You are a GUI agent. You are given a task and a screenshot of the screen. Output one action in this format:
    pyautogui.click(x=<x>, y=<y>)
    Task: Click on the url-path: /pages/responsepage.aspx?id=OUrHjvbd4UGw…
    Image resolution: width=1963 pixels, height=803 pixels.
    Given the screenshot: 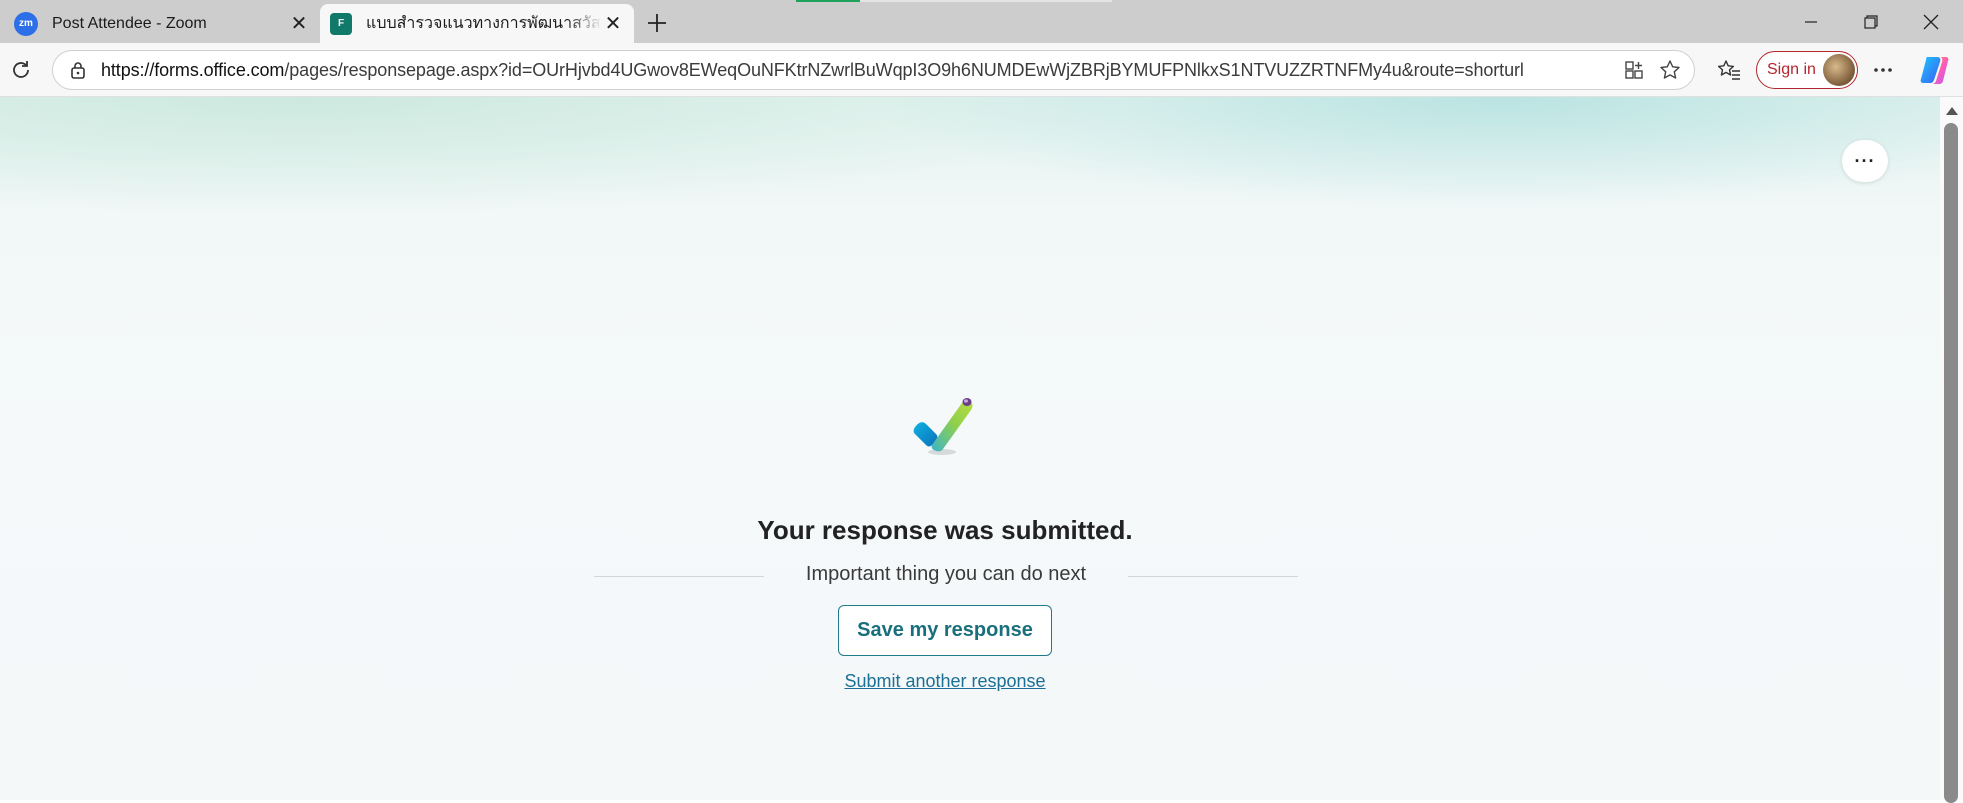 What is the action you would take?
    pyautogui.click(x=904, y=69)
    